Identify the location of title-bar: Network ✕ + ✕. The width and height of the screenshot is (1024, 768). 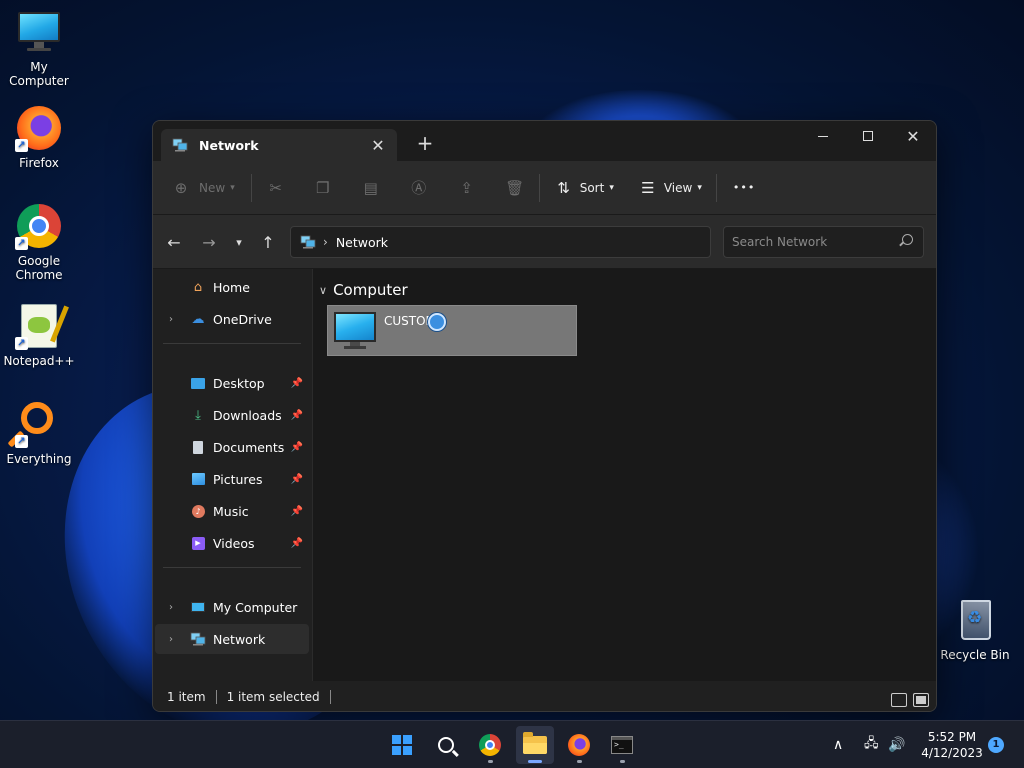
(544, 141).